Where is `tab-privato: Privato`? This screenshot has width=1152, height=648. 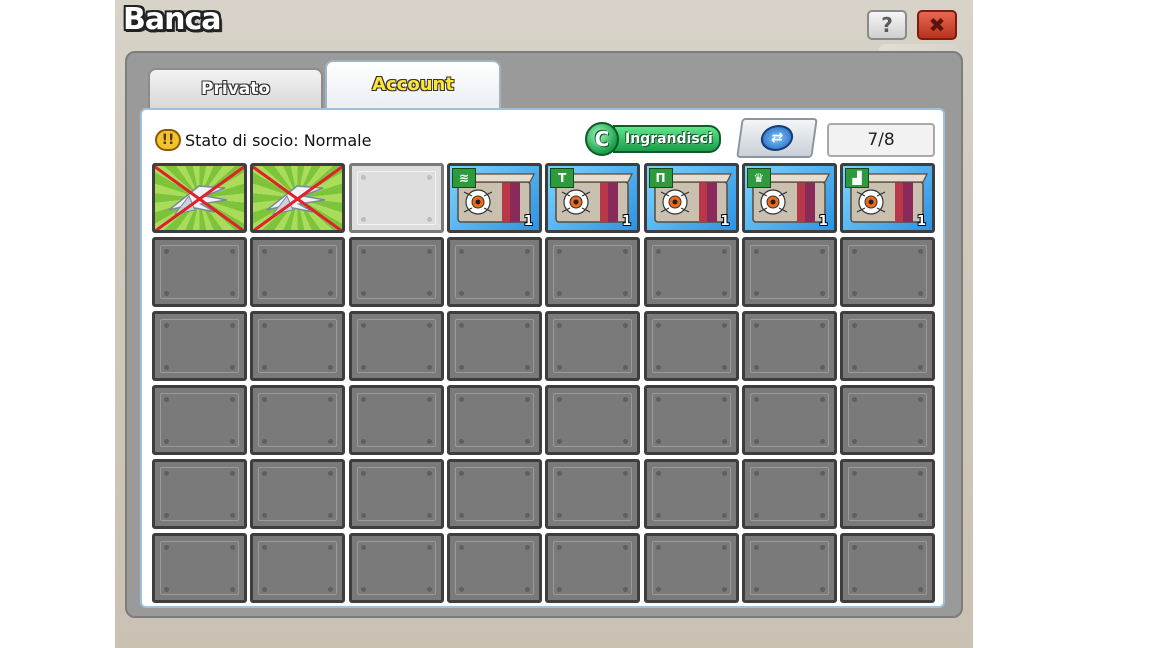
tab-privato: Privato is located at coordinates (235, 89).